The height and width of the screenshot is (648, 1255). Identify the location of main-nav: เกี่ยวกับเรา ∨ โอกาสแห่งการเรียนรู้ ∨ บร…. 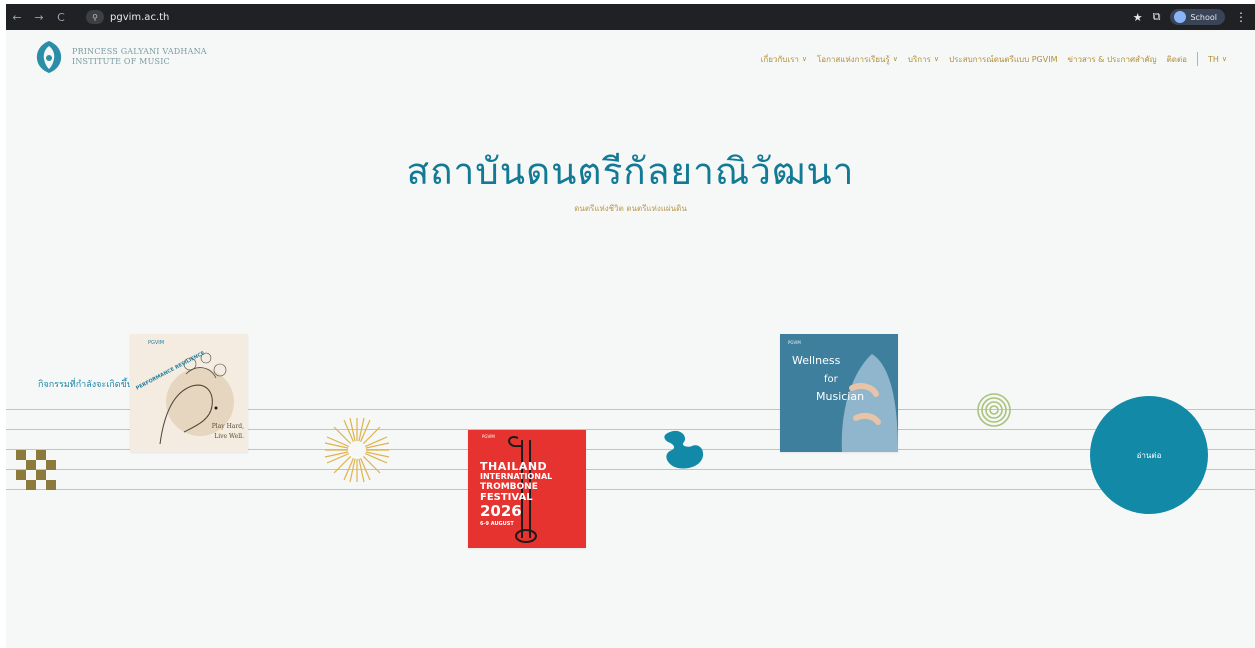
(994, 59).